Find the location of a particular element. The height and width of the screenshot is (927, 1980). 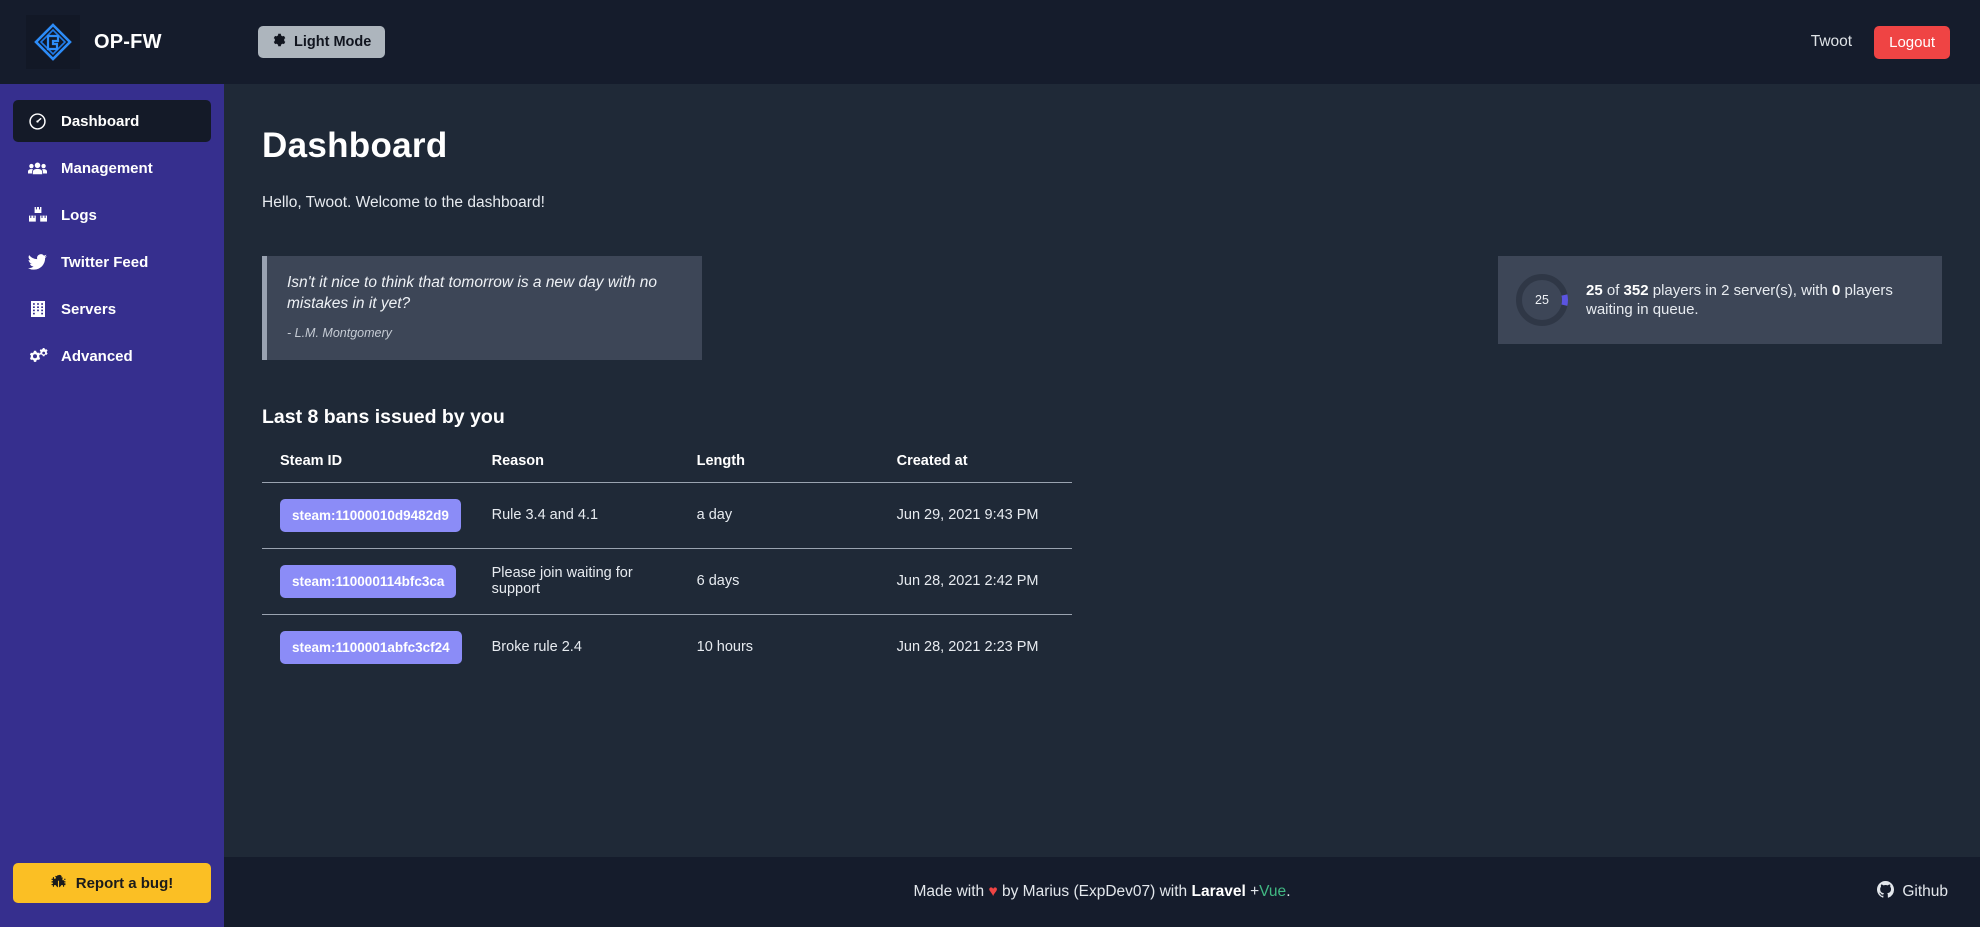

users-icon is located at coordinates (37, 168).